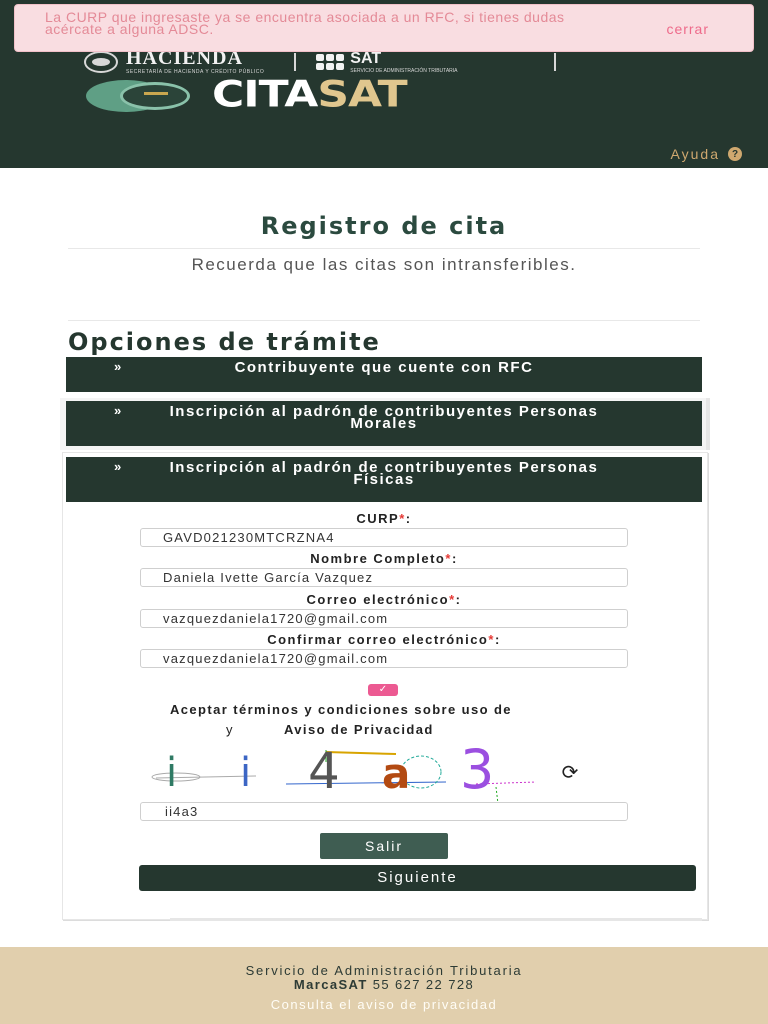  I want to click on refresh-captcha-icon: ⟳, so click(570, 773).